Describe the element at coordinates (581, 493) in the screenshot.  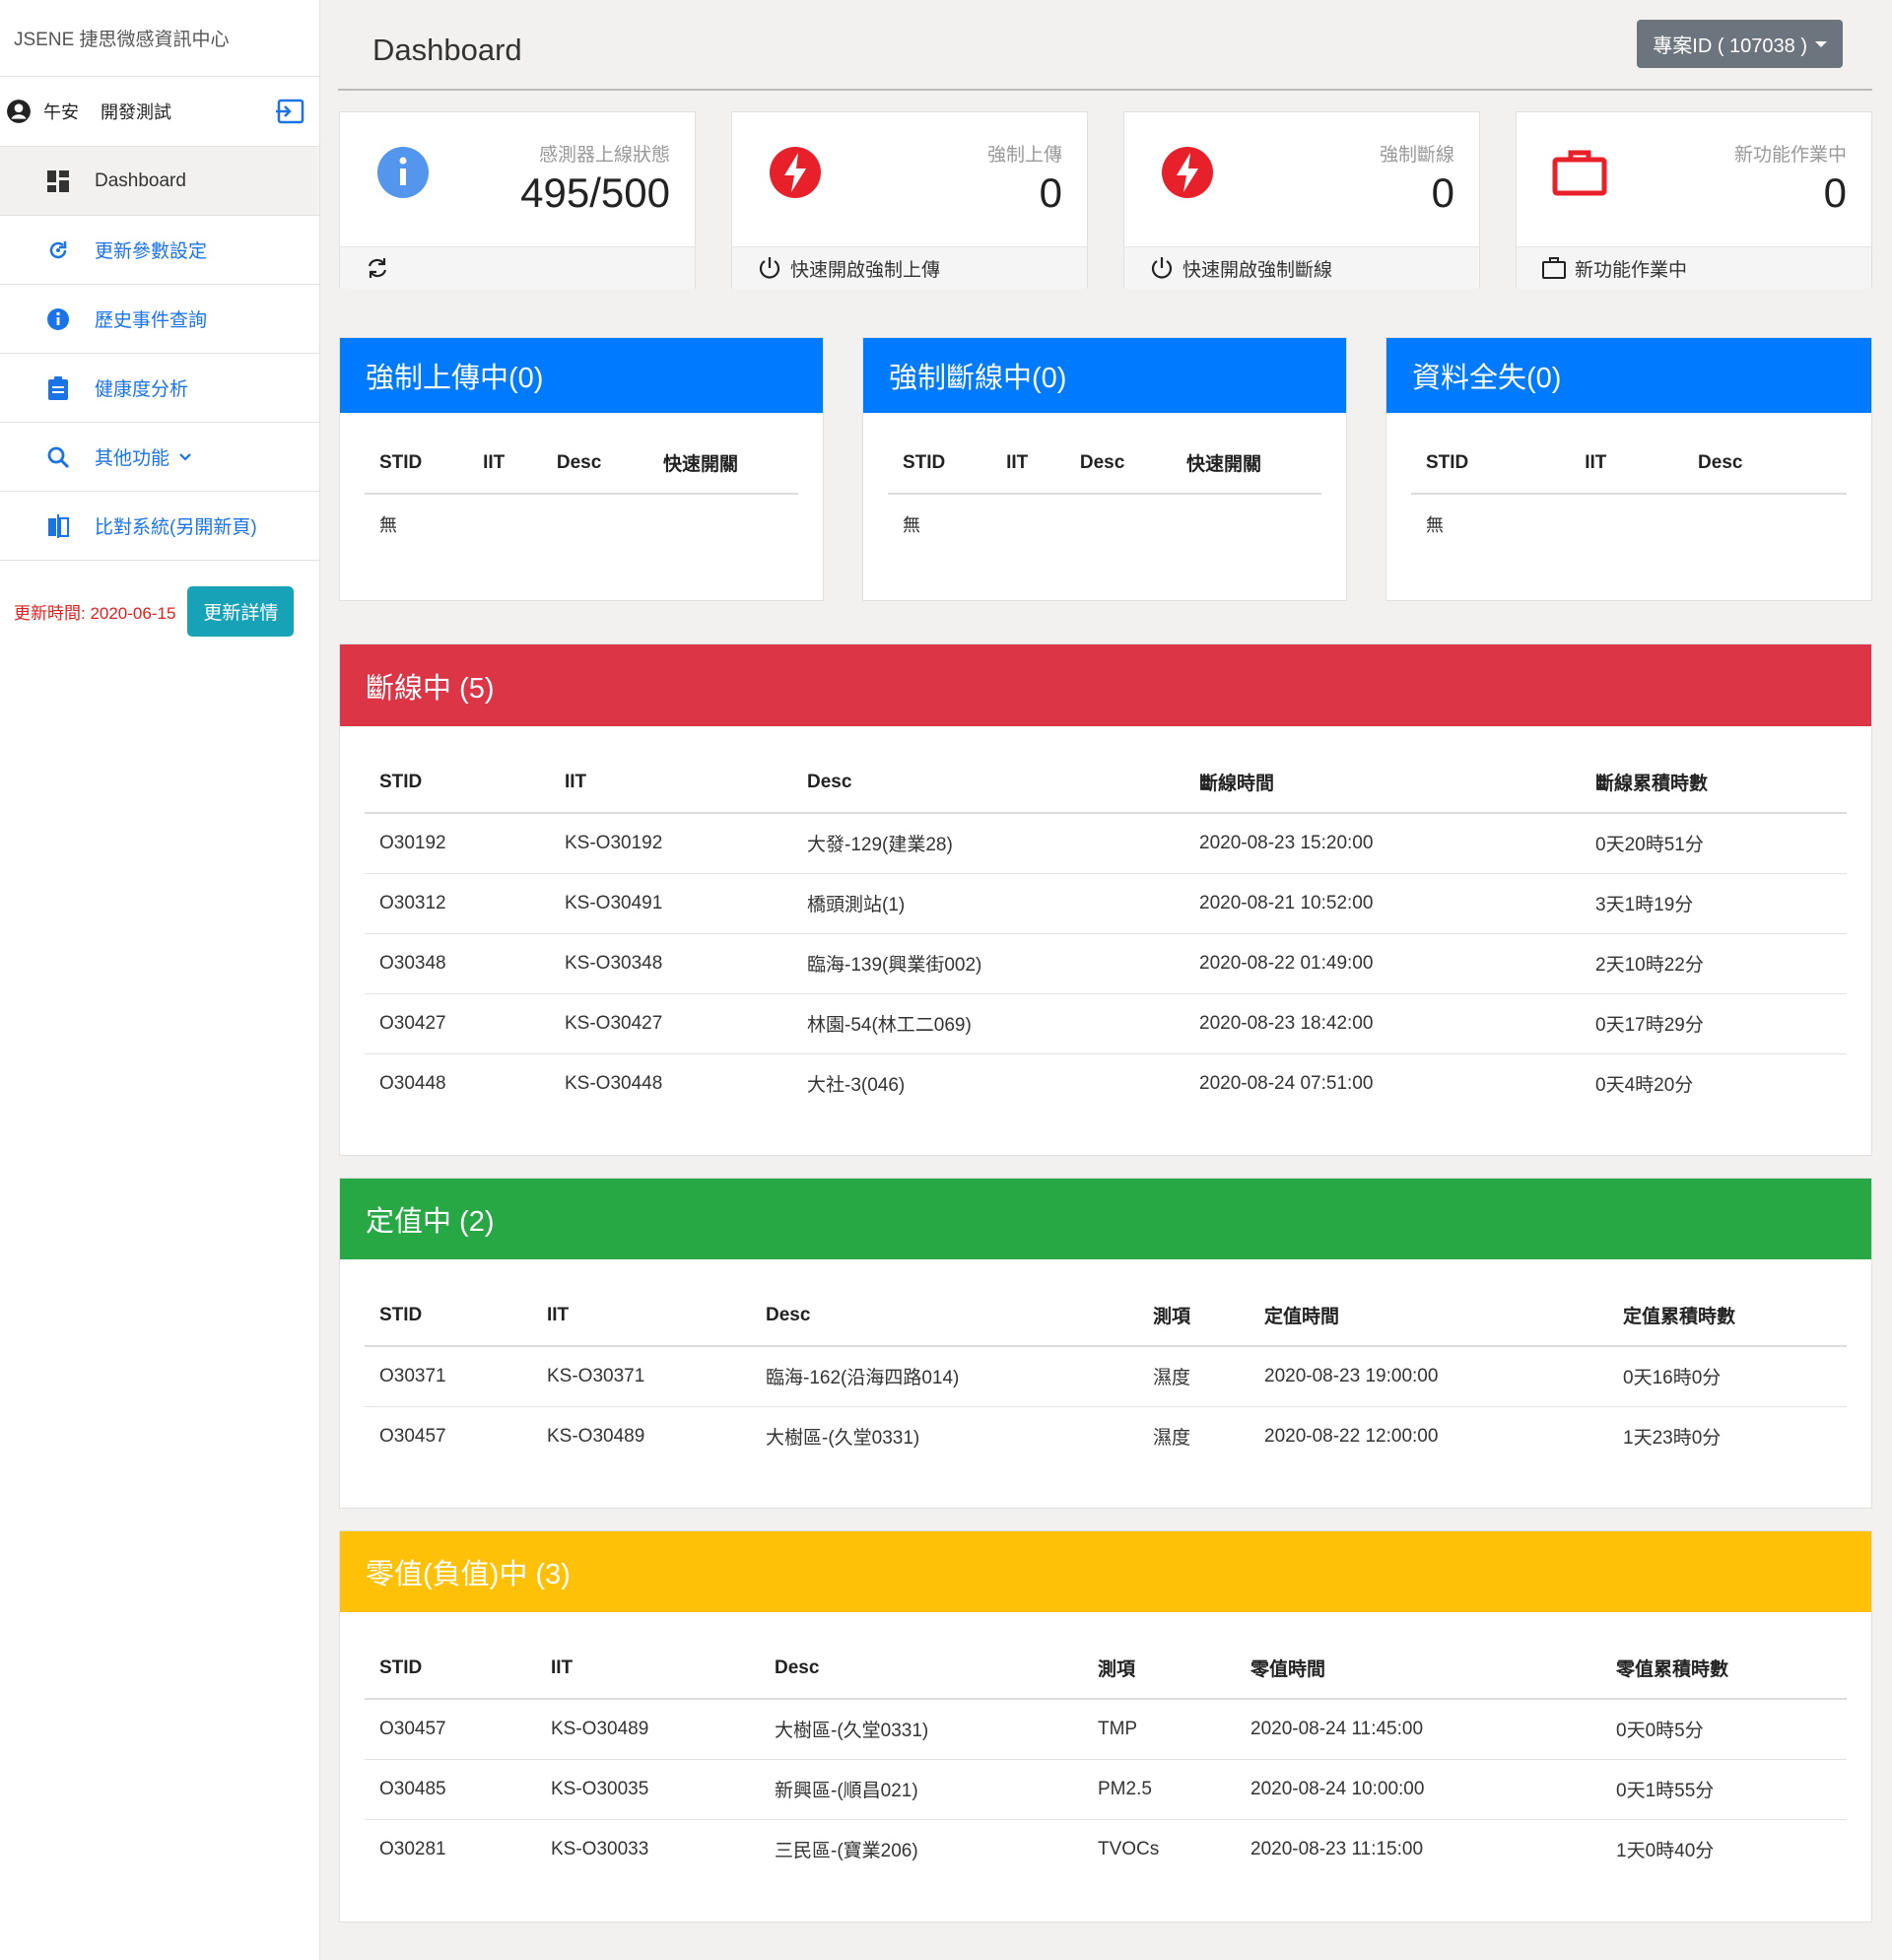
I see `force-upload-table: STID IIT Desc 快速開關 無` at that location.